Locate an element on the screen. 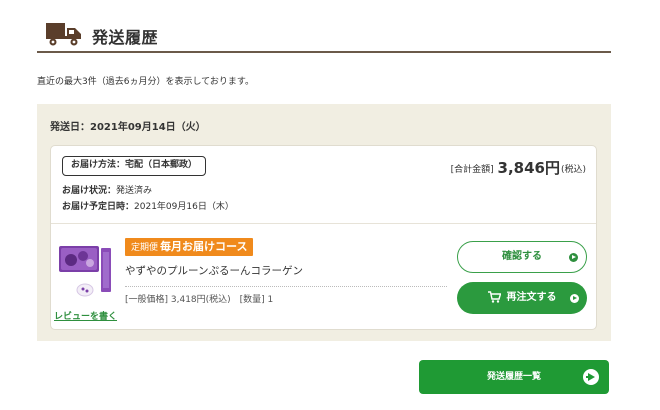 Image resolution: width=660 pixels, height=410 pixels. truck-icon is located at coordinates (64, 36).